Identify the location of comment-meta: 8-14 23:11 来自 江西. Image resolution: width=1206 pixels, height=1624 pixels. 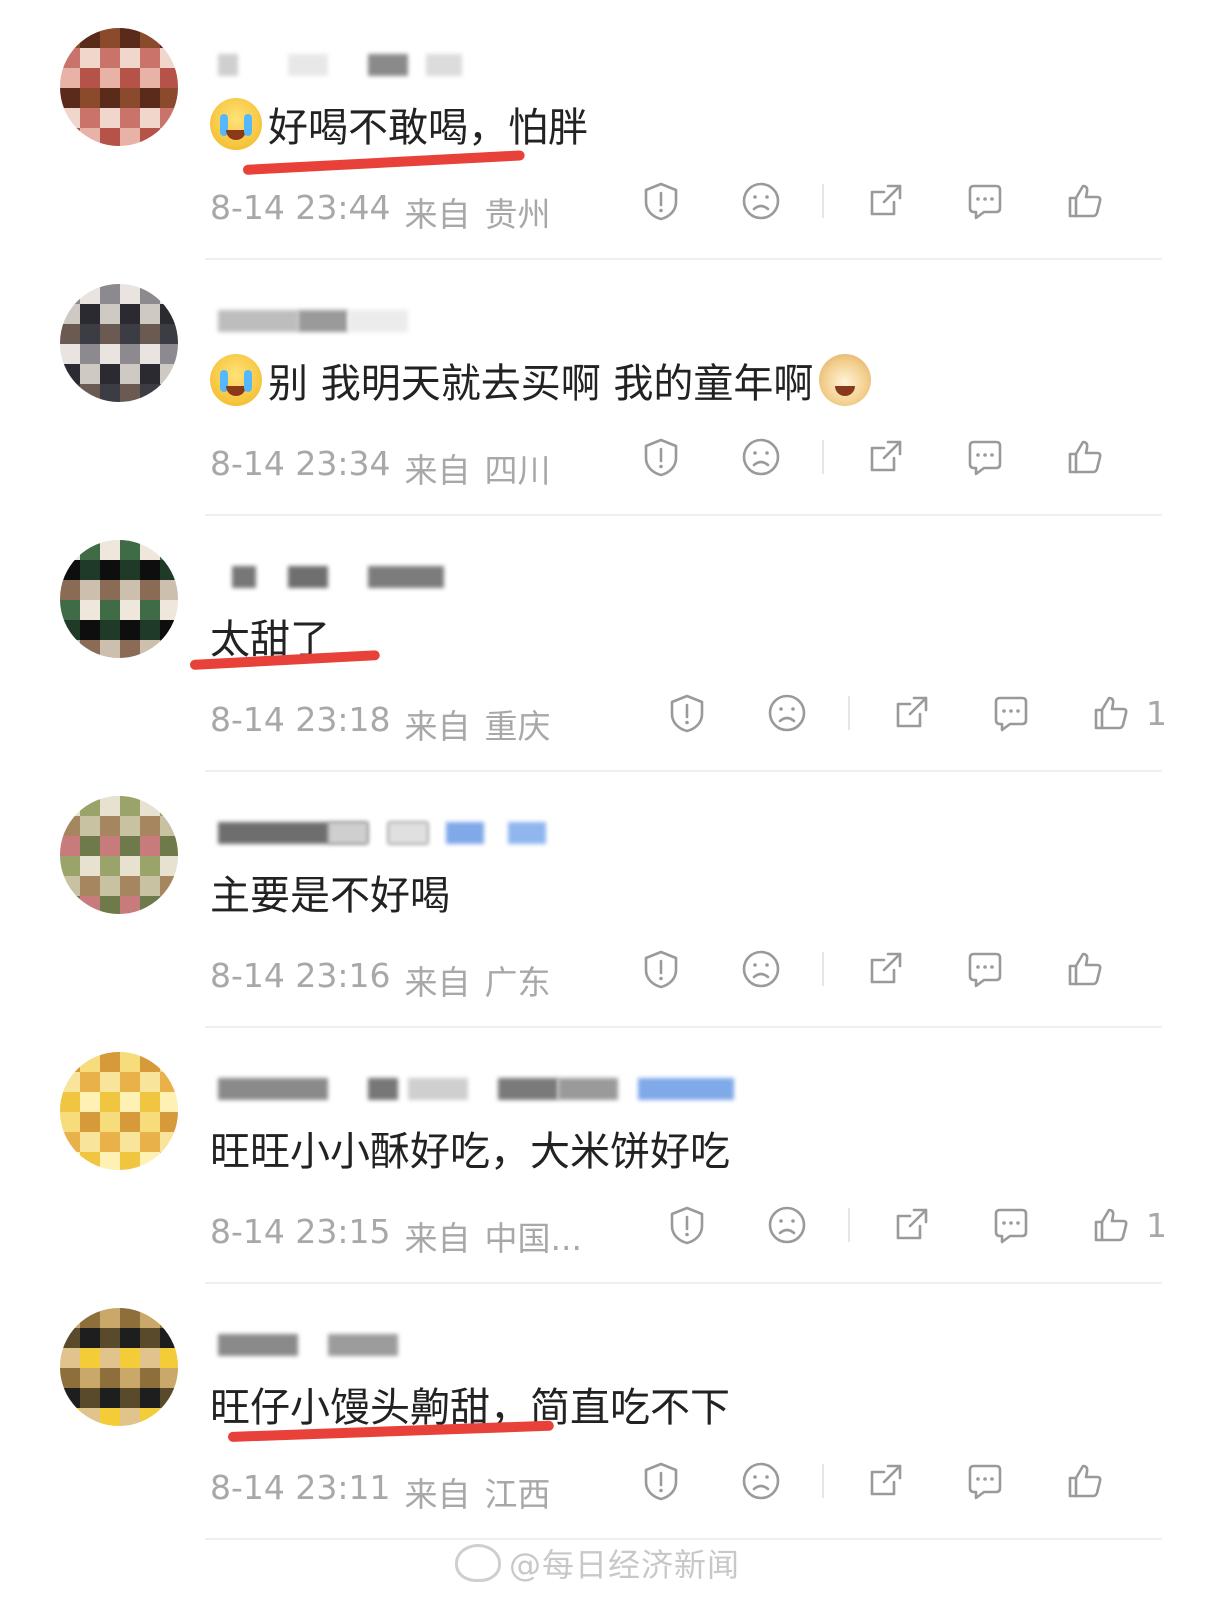
(380, 1492).